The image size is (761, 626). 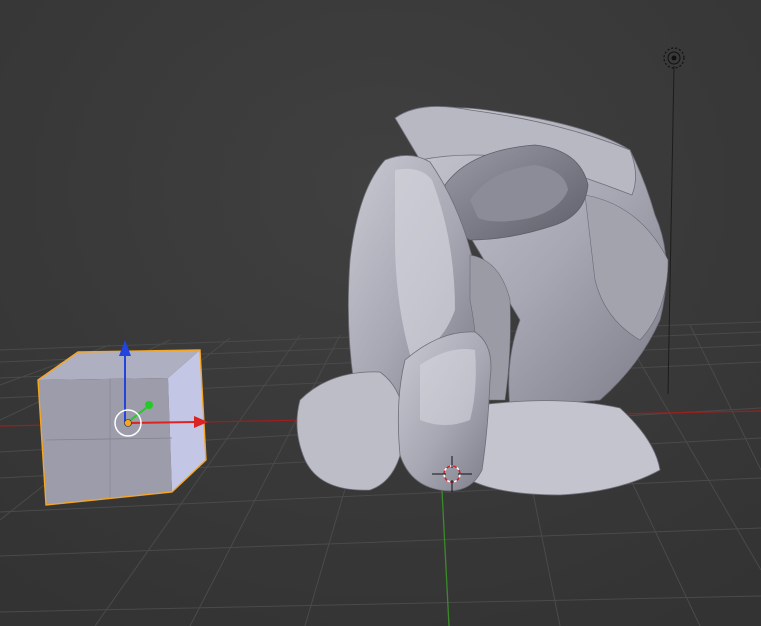 I want to click on object-origin-icon, so click(x=128, y=423).